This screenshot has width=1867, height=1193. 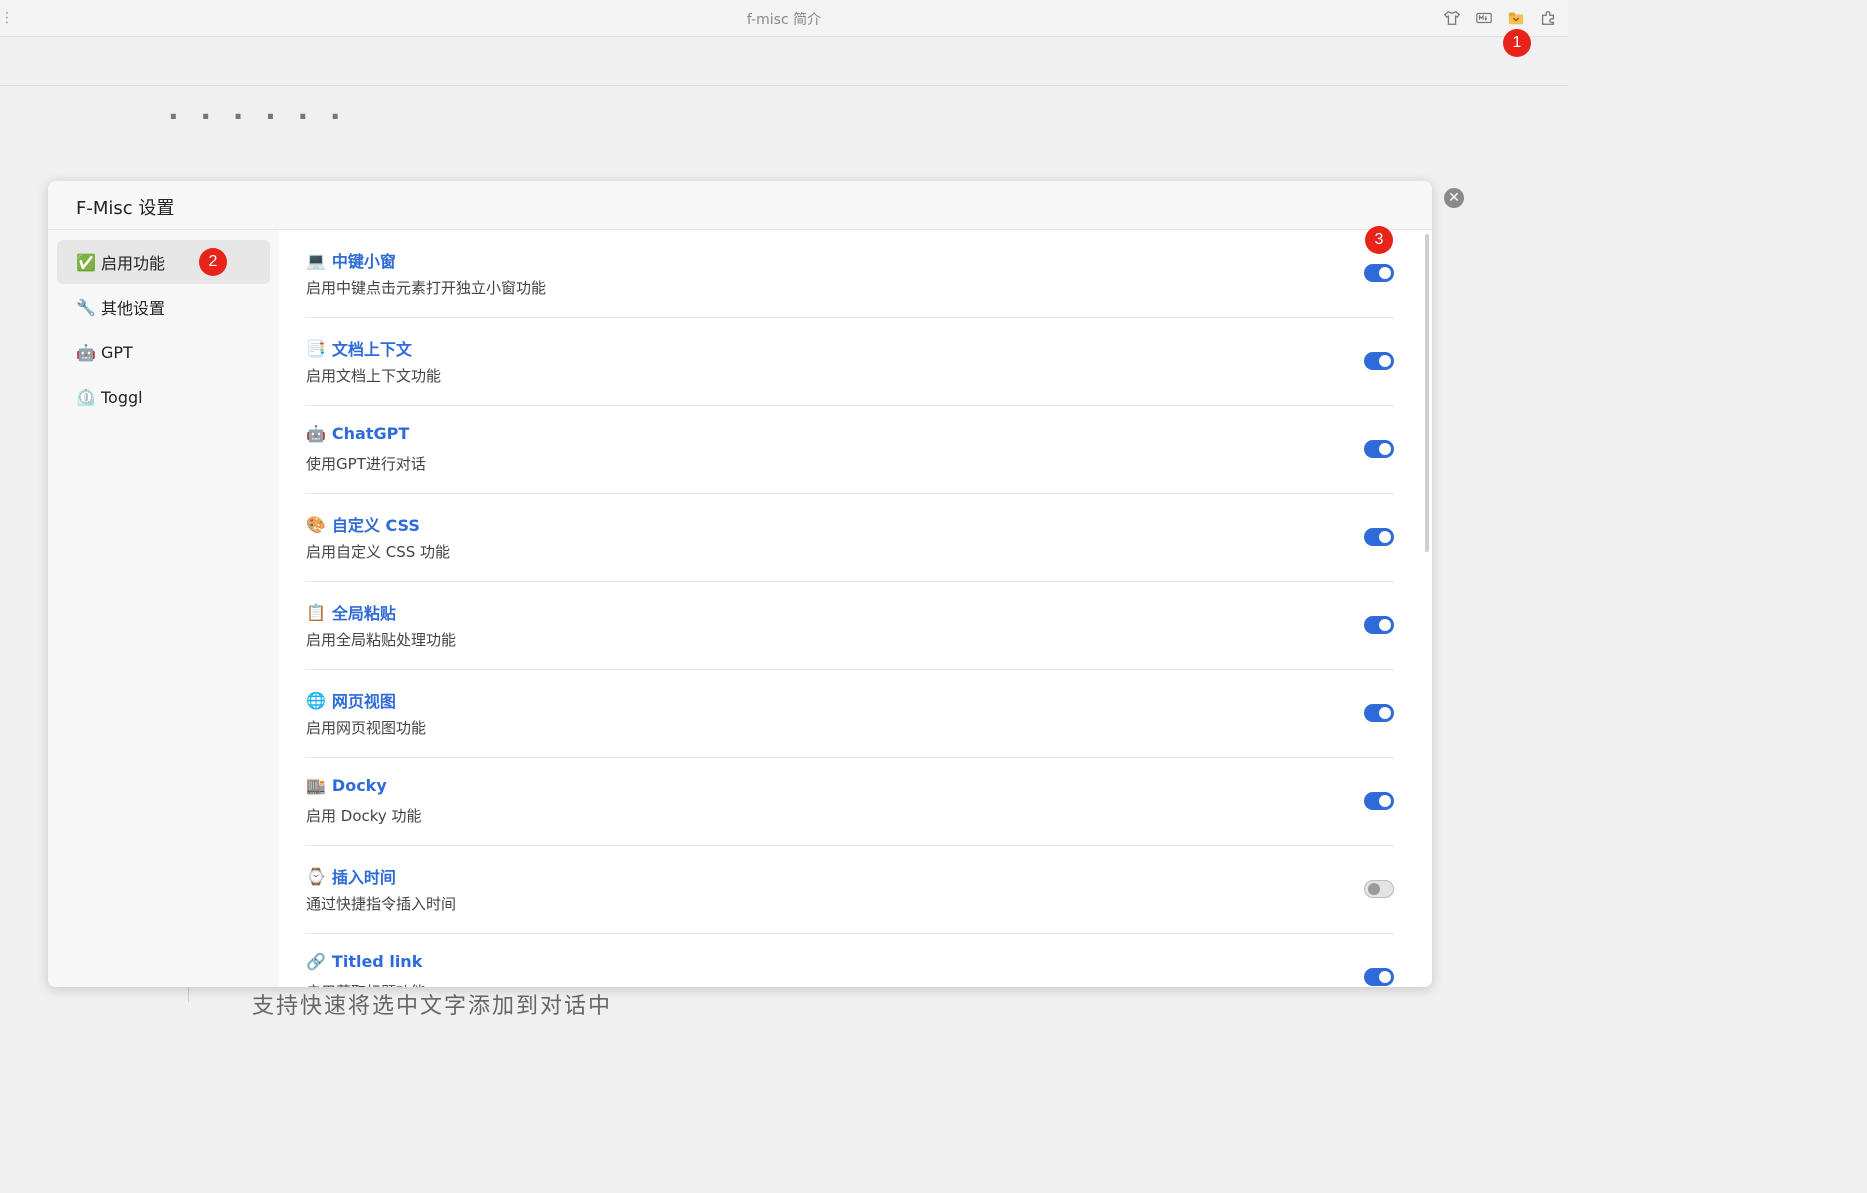 I want to click on feature-row: 💻 中键小窗启用中键点击元素打开独立小窗功能, so click(x=850, y=274).